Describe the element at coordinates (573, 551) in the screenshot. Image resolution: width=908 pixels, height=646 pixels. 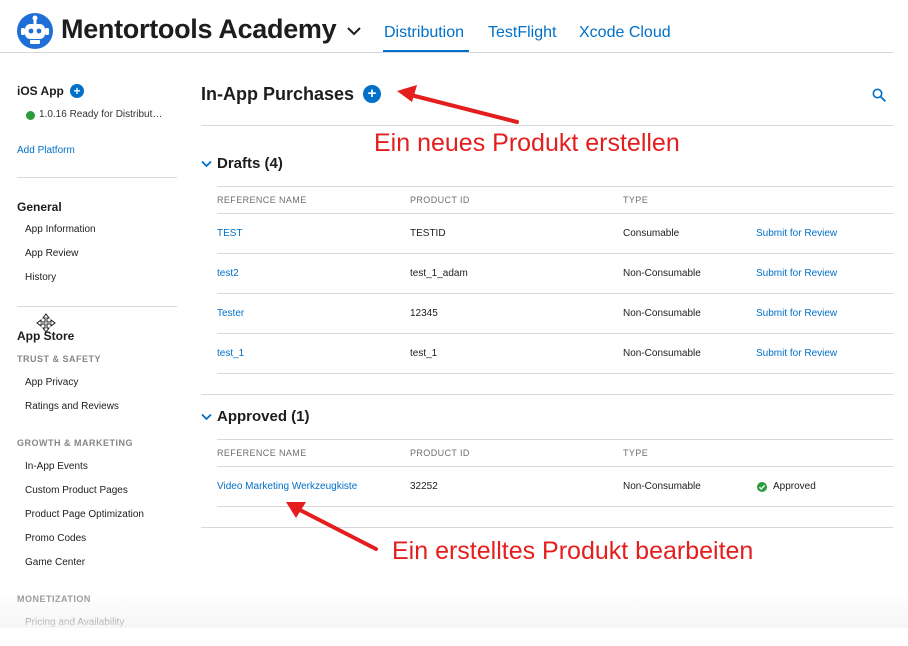
I see `annotation-edit-product: Ein erstelltes Produkt bearbeiten` at that location.